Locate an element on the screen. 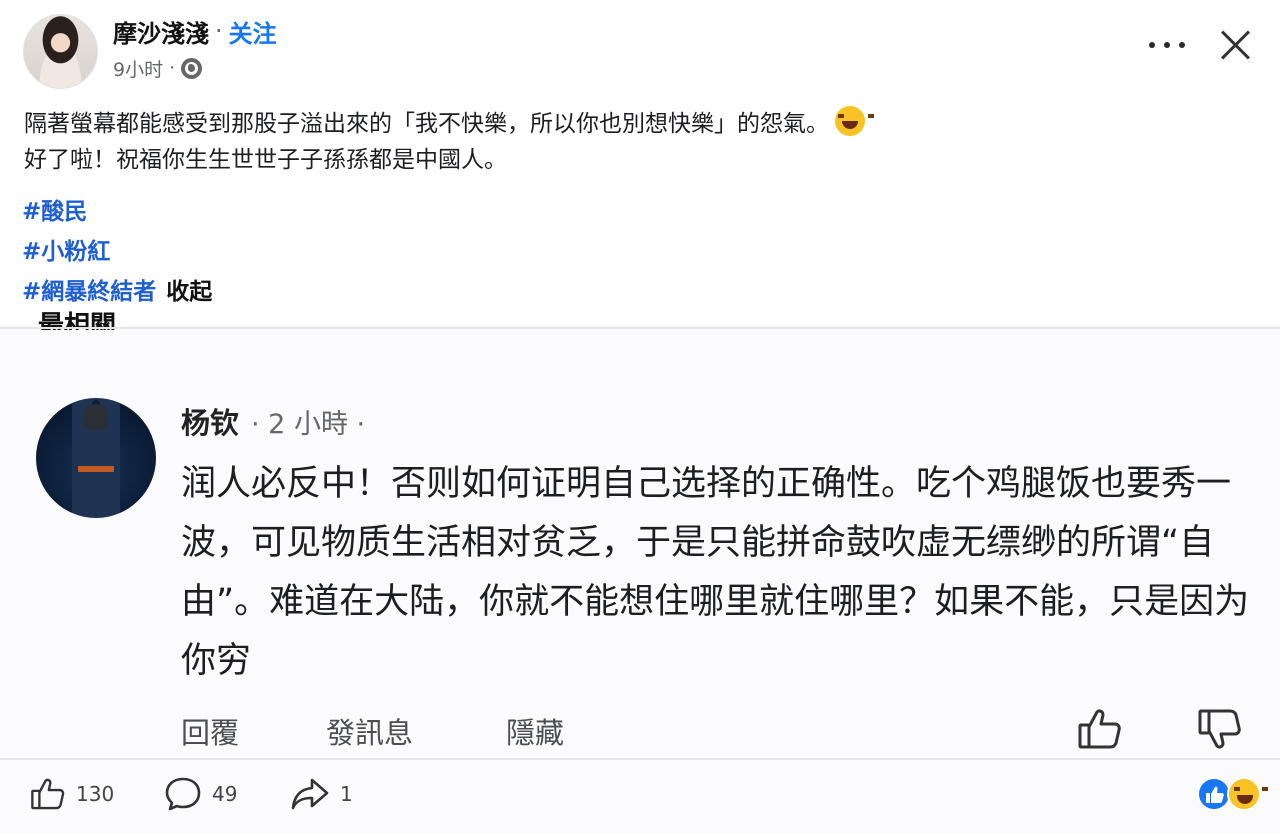 The height and width of the screenshot is (834, 1280). author-avatar is located at coordinates (60, 51).